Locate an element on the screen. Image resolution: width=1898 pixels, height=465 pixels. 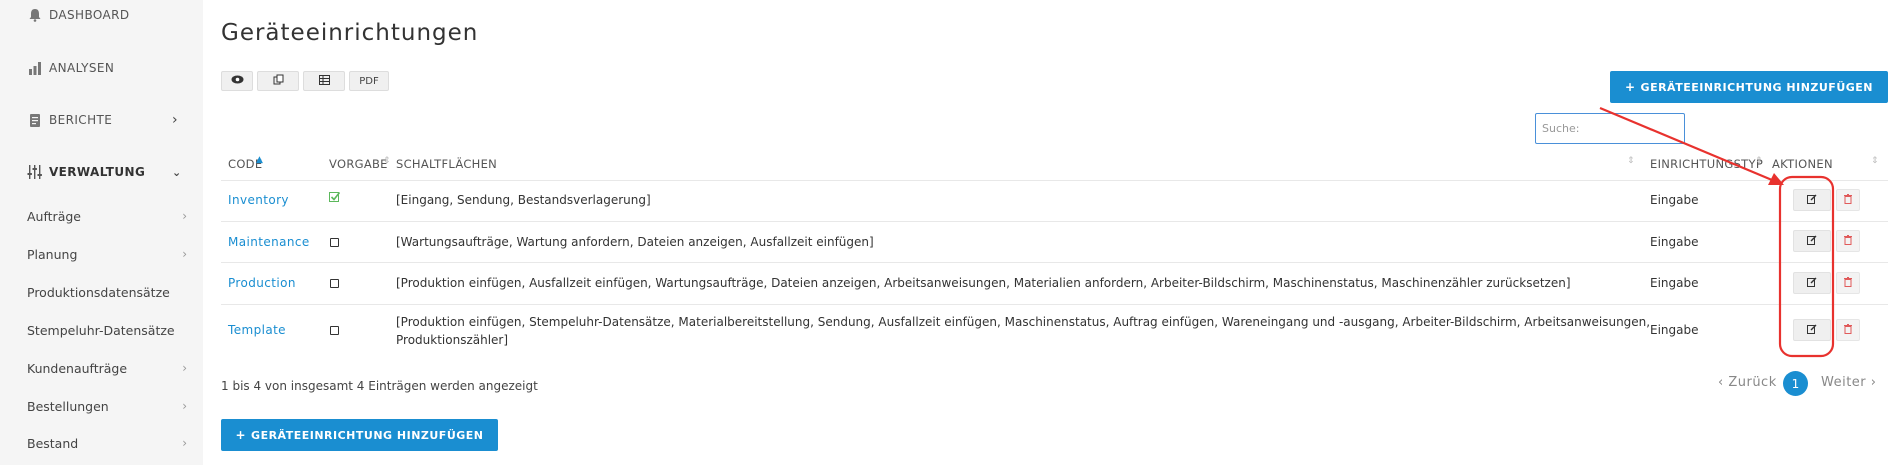
nav-dashboard: DASHBOARD is located at coordinates (78, 15).